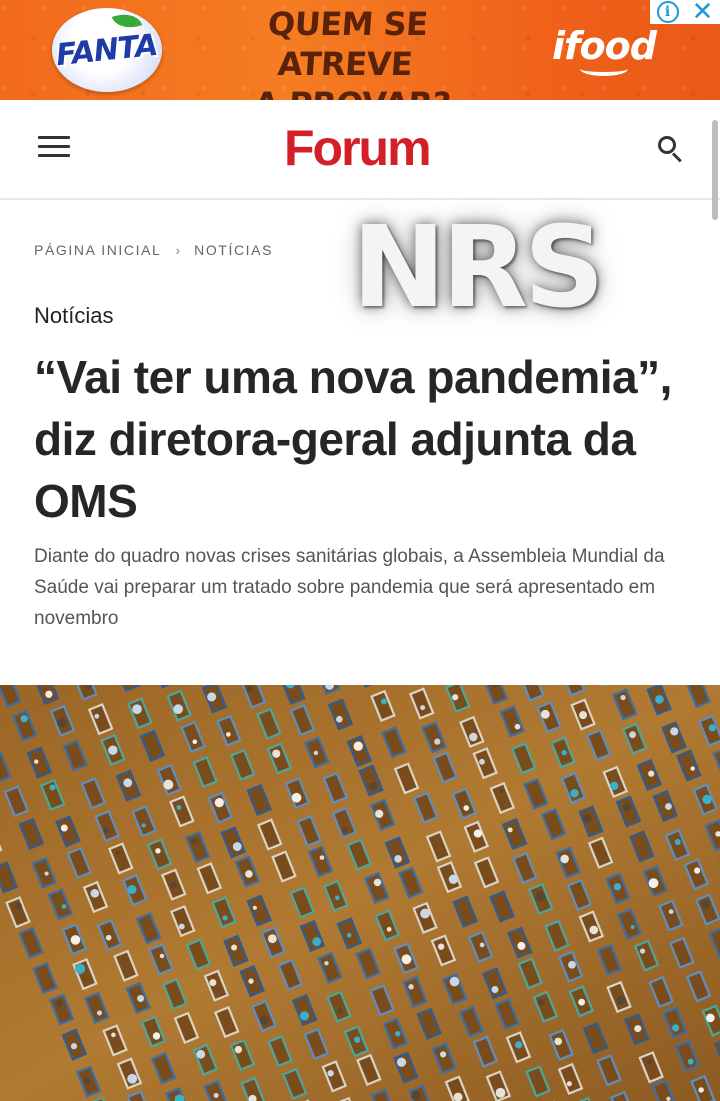 The width and height of the screenshot is (720, 1101). I want to click on watermark-logo: NRS, so click(478, 268).